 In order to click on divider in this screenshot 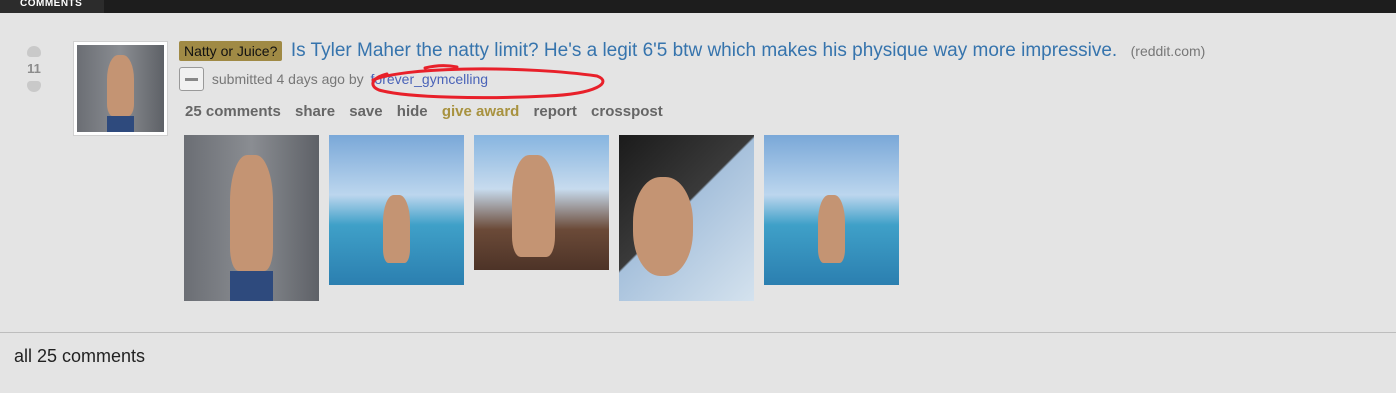, I will do `click(698, 332)`.